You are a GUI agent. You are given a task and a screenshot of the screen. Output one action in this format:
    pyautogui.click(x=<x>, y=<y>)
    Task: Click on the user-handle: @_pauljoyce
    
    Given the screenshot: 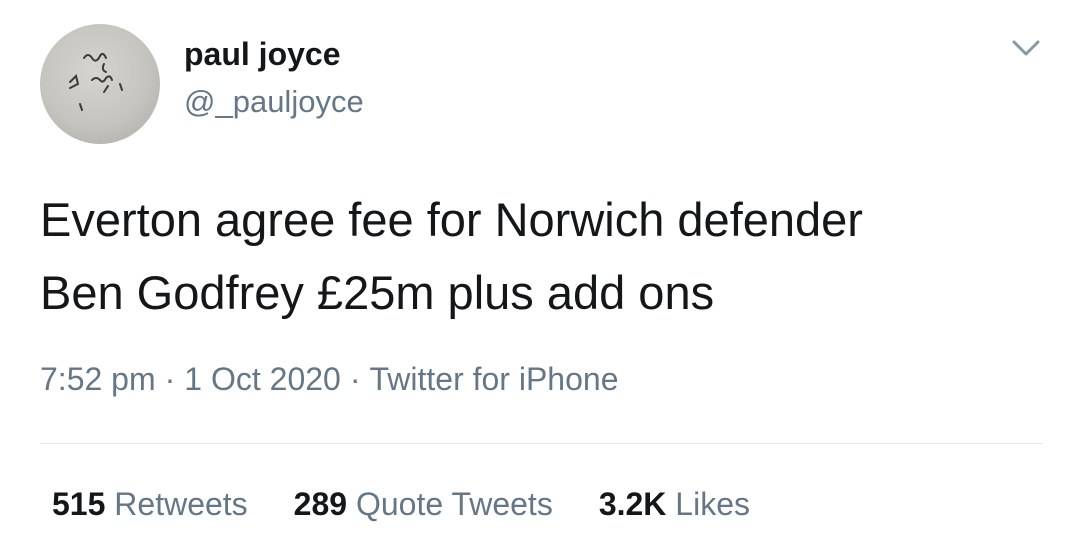 What is the action you would take?
    pyautogui.click(x=274, y=102)
    